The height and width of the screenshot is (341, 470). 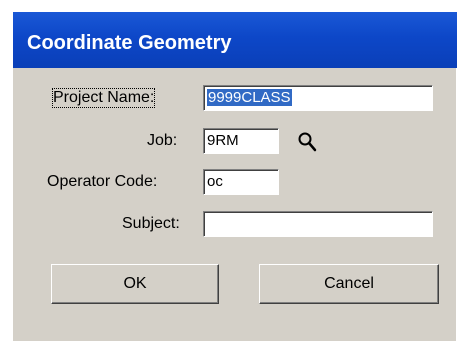 I want to click on operator-code-field: oc, so click(x=241, y=182).